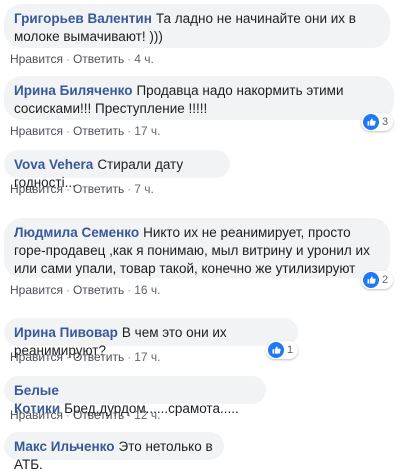  I want to click on comment-bubble: Макс Ильченко Это нетолько в АТБ., so click(114, 452).